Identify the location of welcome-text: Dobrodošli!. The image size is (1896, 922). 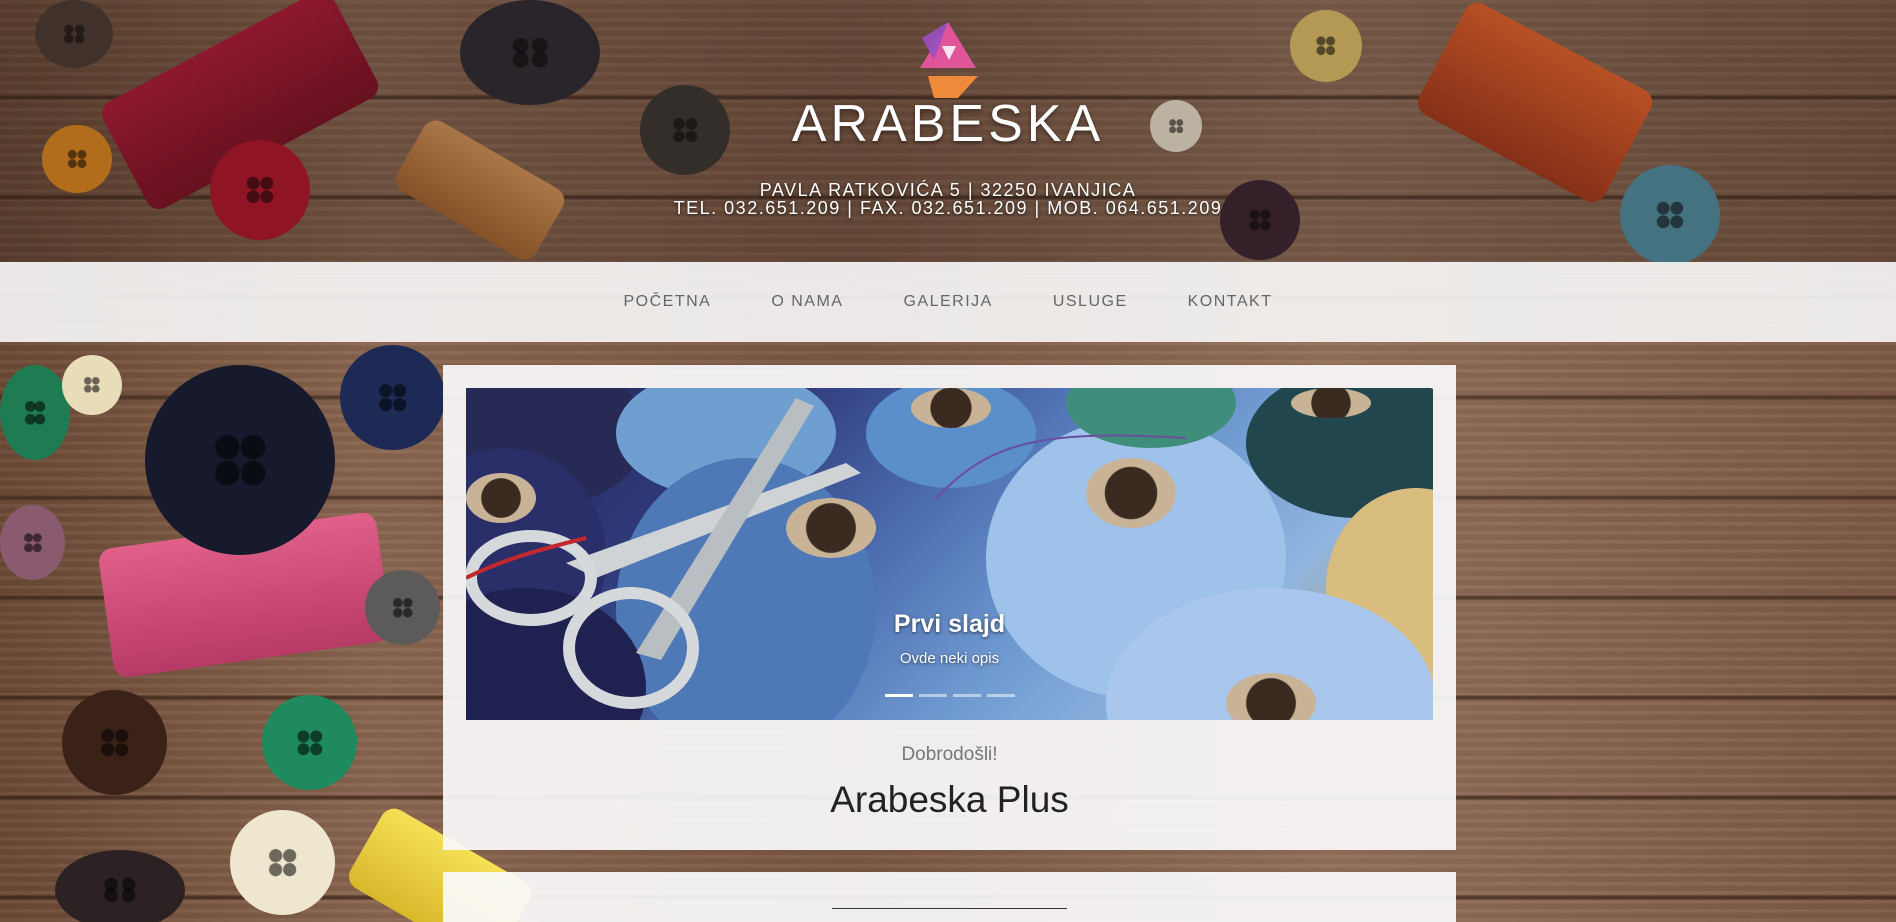
(949, 754).